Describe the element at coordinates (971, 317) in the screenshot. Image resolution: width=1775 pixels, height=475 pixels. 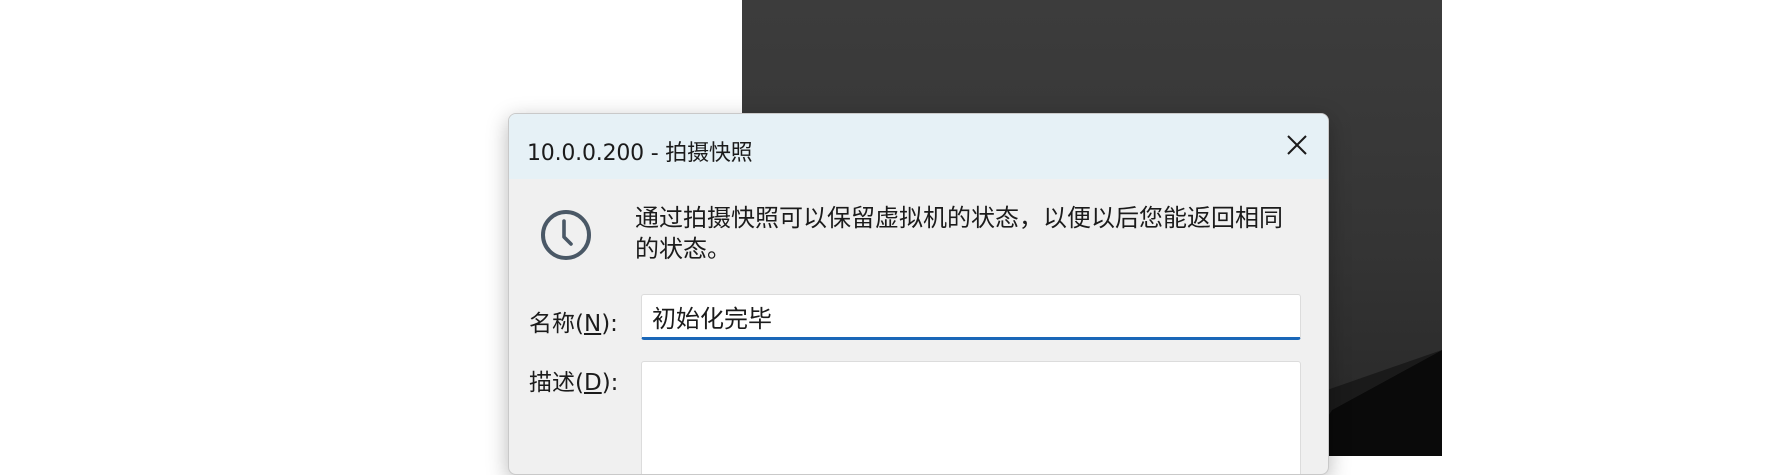
I see `snapshot-name-input` at that location.